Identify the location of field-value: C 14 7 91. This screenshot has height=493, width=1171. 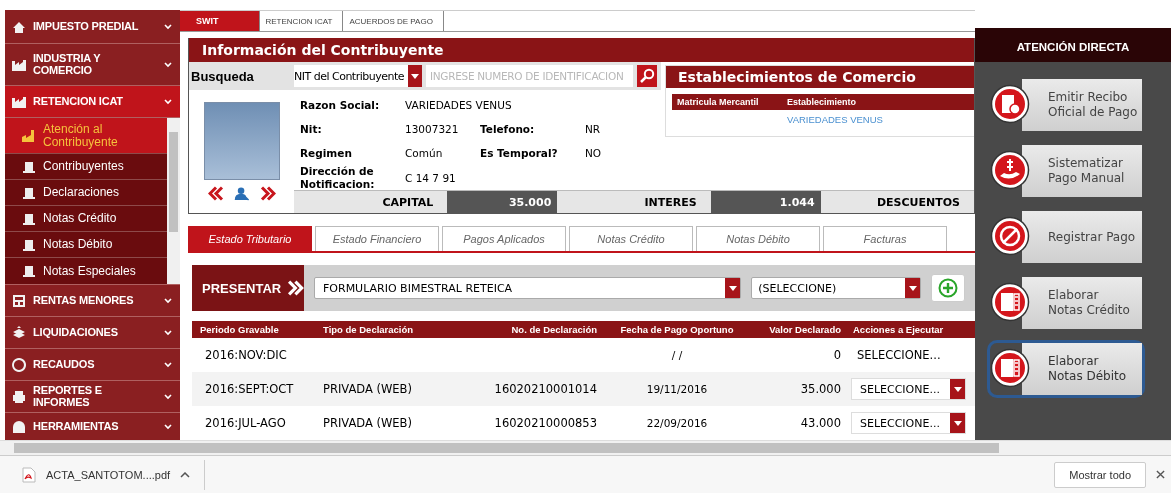
(431, 177).